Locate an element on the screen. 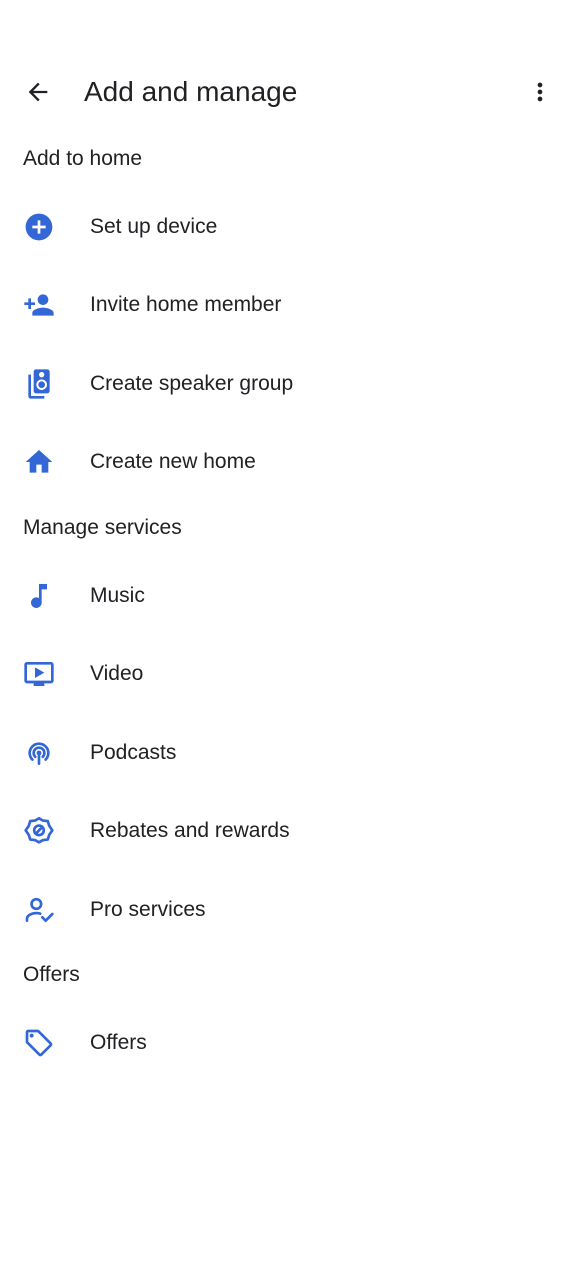 Image resolution: width=576 pixels, height=1280 pixels. arrow-back-icon is located at coordinates (38, 92).